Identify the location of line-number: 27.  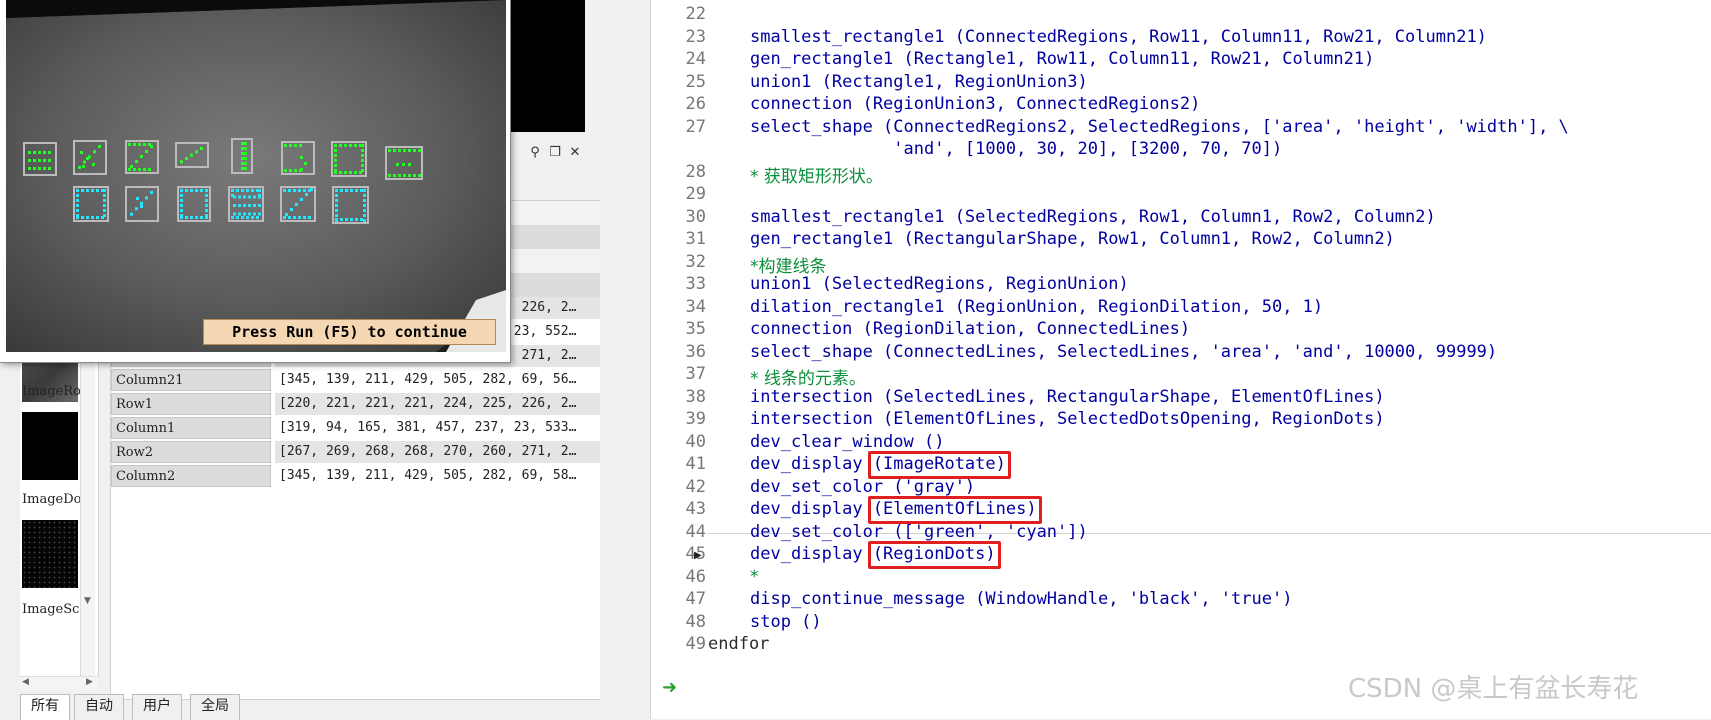
(695, 126).